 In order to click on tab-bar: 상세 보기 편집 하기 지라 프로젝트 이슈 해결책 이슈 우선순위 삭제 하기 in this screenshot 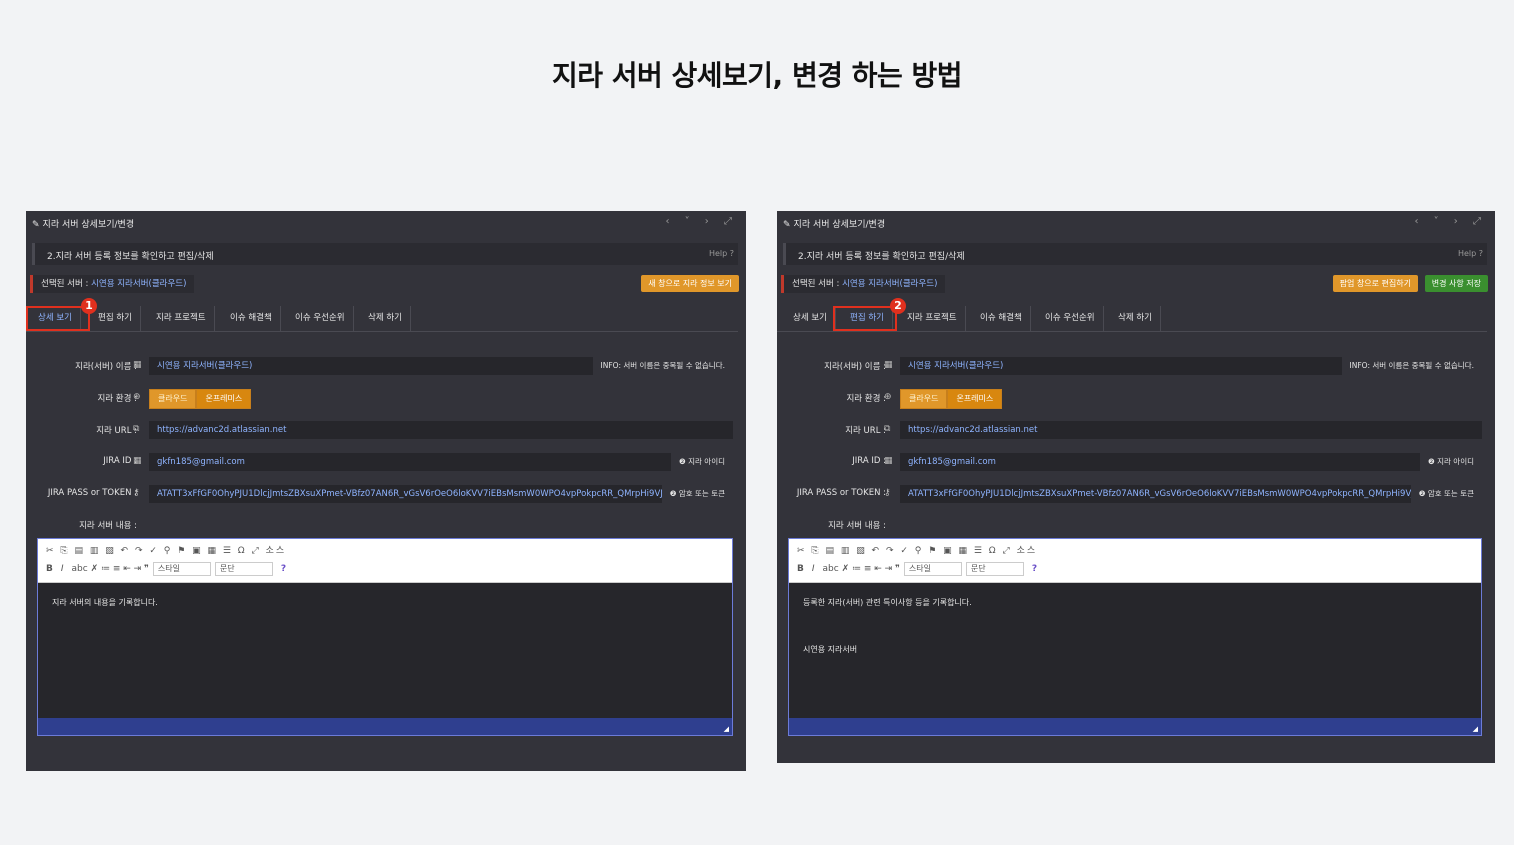, I will do `click(382, 319)`.